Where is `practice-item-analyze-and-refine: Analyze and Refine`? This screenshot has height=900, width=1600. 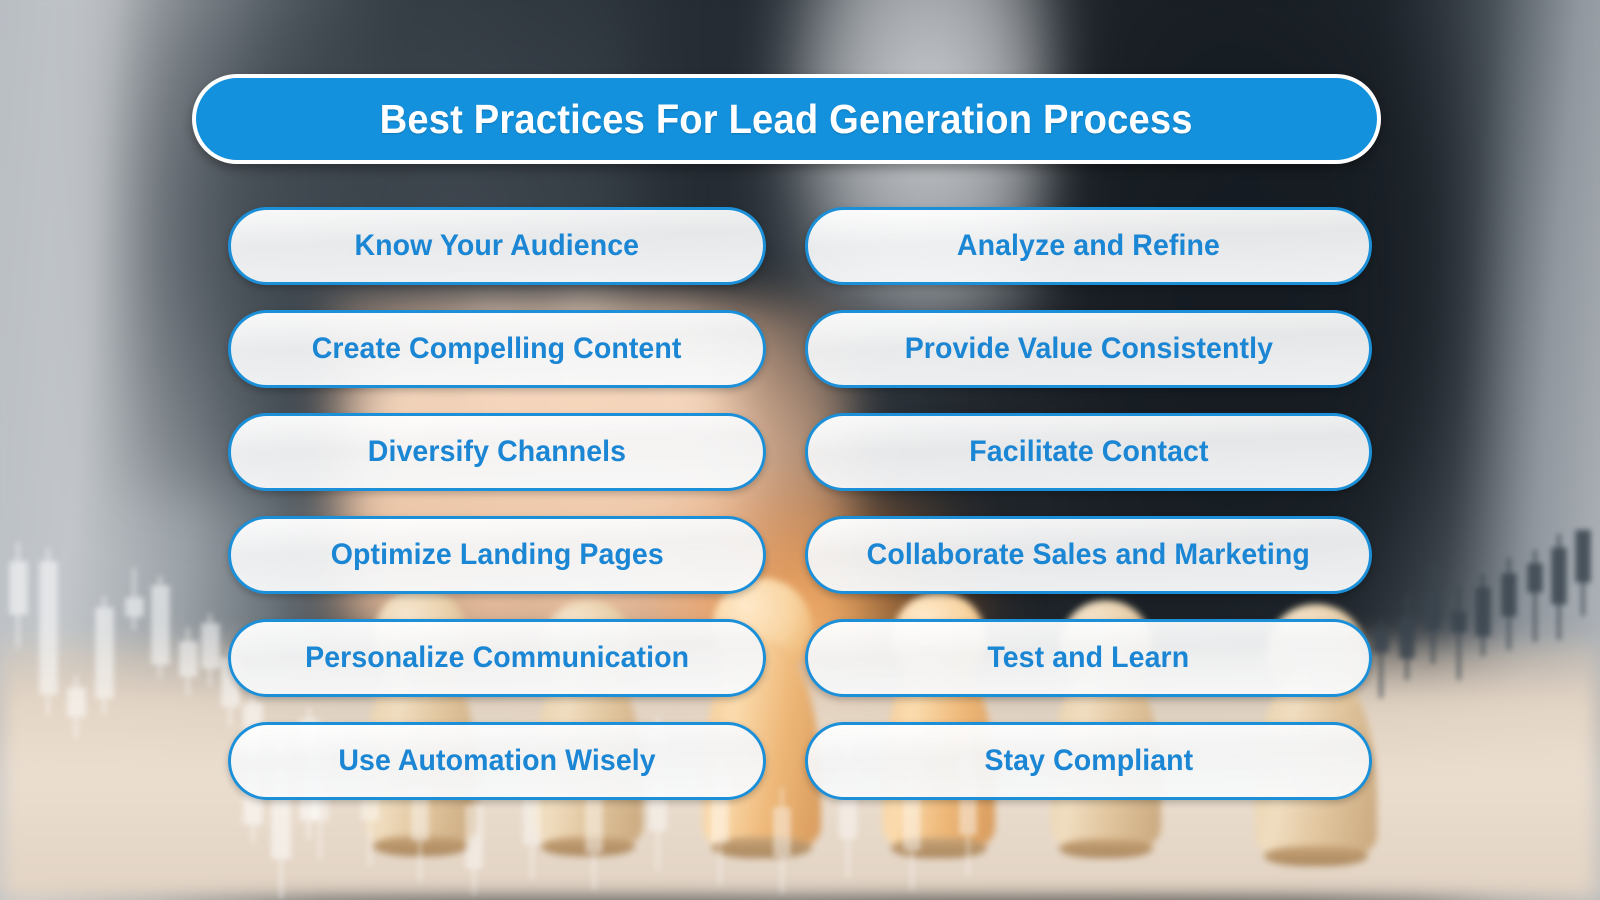 practice-item-analyze-and-refine: Analyze and Refine is located at coordinates (1088, 246).